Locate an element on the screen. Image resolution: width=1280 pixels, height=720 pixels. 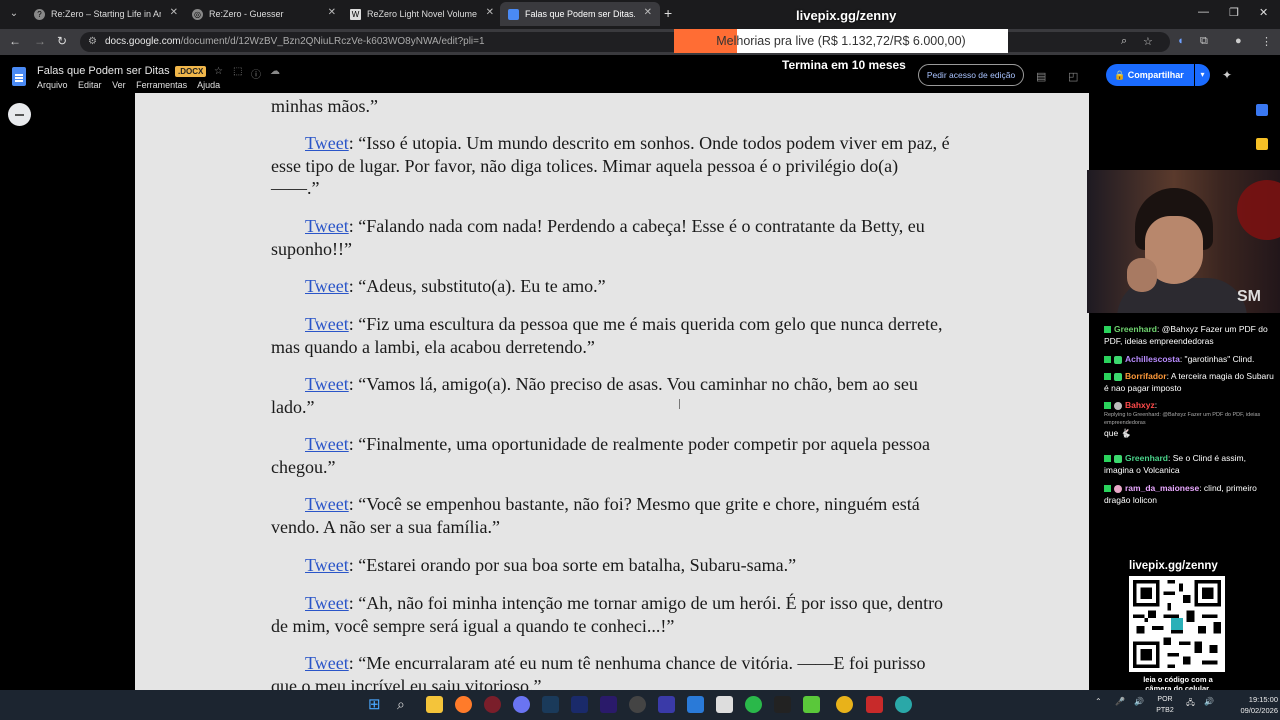
start-icon: ⊞ is located at coordinates (376, 704).